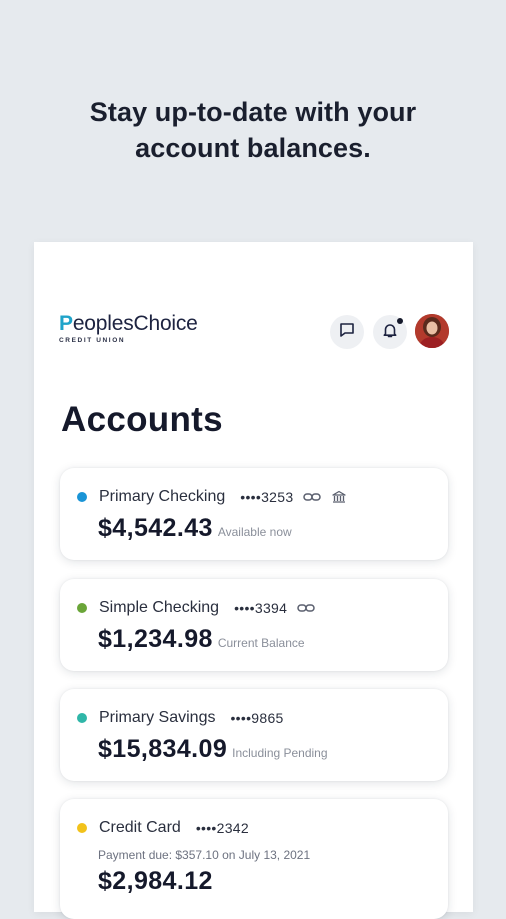 This screenshot has width=506, height=919. I want to click on account-name: Credit Card, so click(140, 827).